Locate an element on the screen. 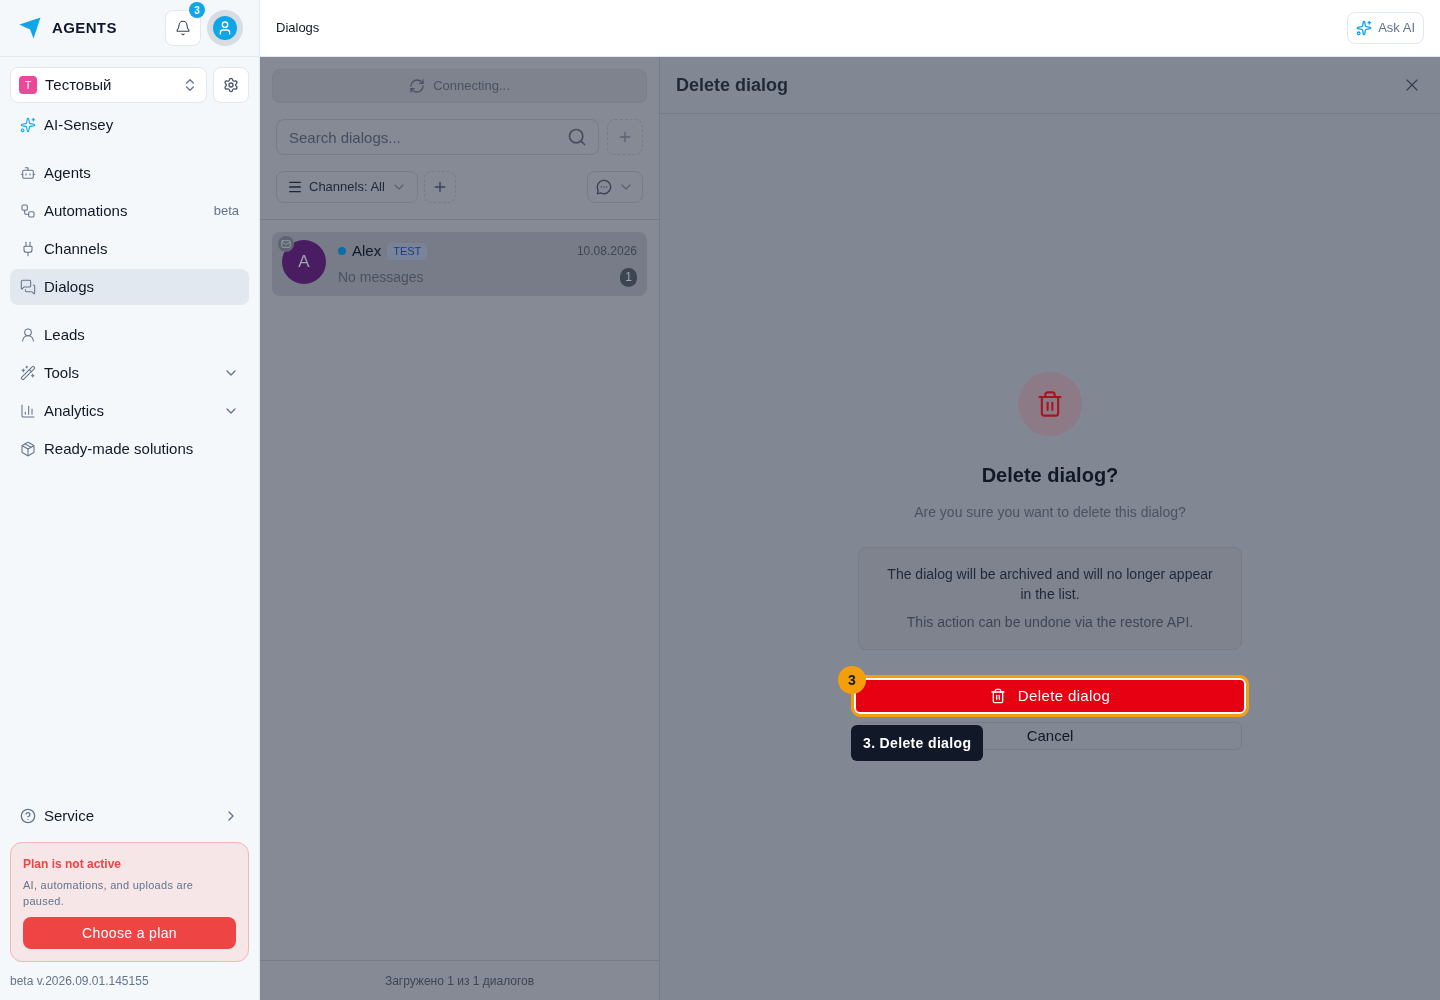  step-badge: 3 is located at coordinates (852, 680).